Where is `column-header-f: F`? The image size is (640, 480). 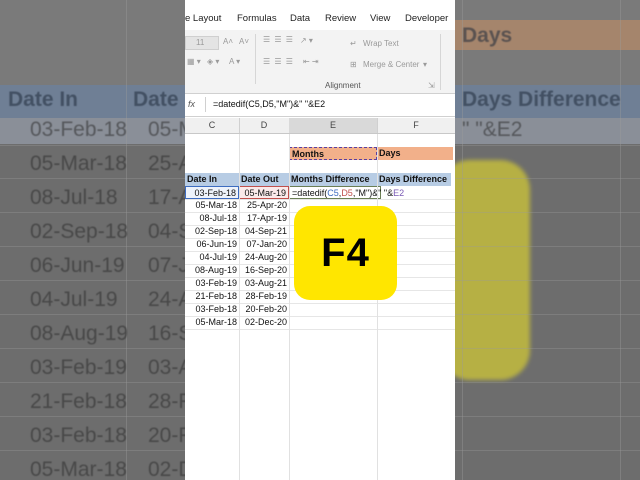
column-header-f: F is located at coordinates (416, 125).